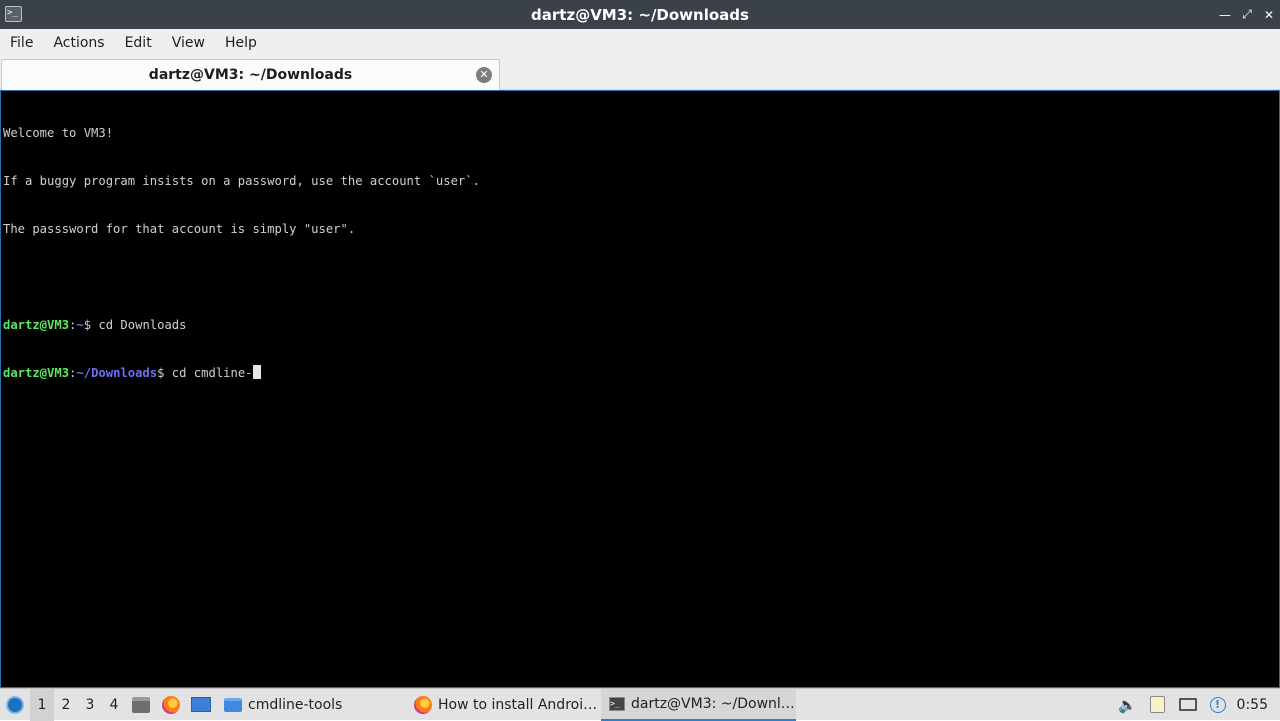  I want to click on file-manager-icon, so click(141, 704).